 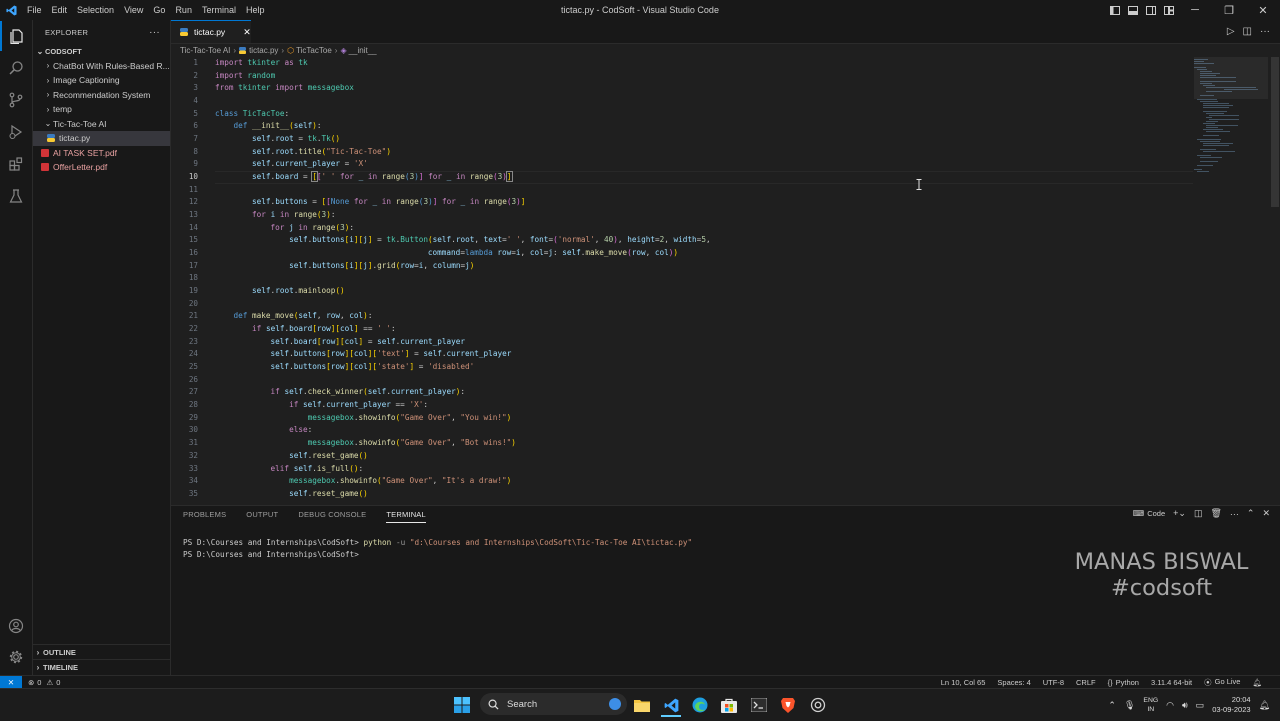 What do you see at coordinates (1171, 682) in the screenshot?
I see `python-interpreter: 3.11.4 64-bit` at bounding box center [1171, 682].